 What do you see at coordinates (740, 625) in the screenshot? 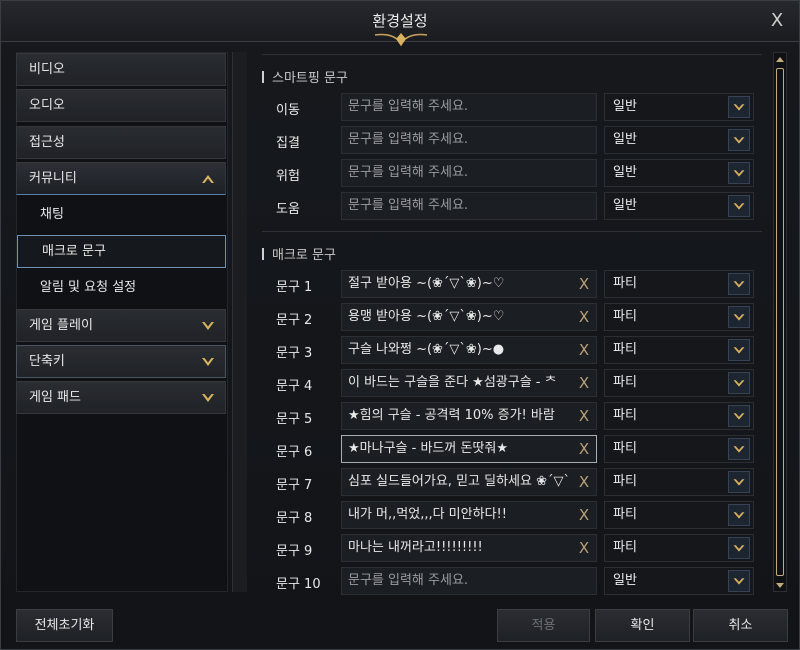
I see `cancel-button: 취소` at bounding box center [740, 625].